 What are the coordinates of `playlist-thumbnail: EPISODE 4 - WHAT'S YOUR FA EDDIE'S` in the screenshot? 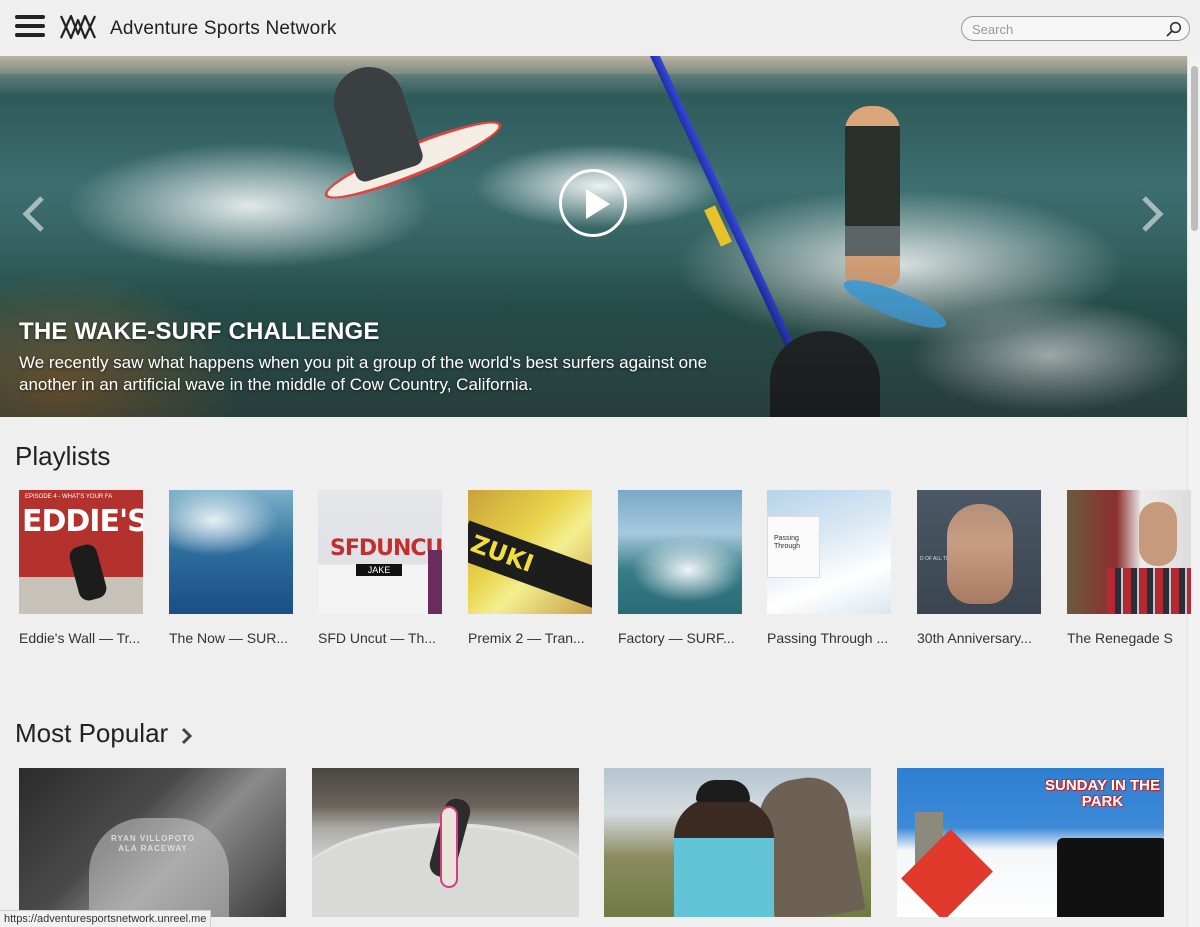 It's located at (81, 552).